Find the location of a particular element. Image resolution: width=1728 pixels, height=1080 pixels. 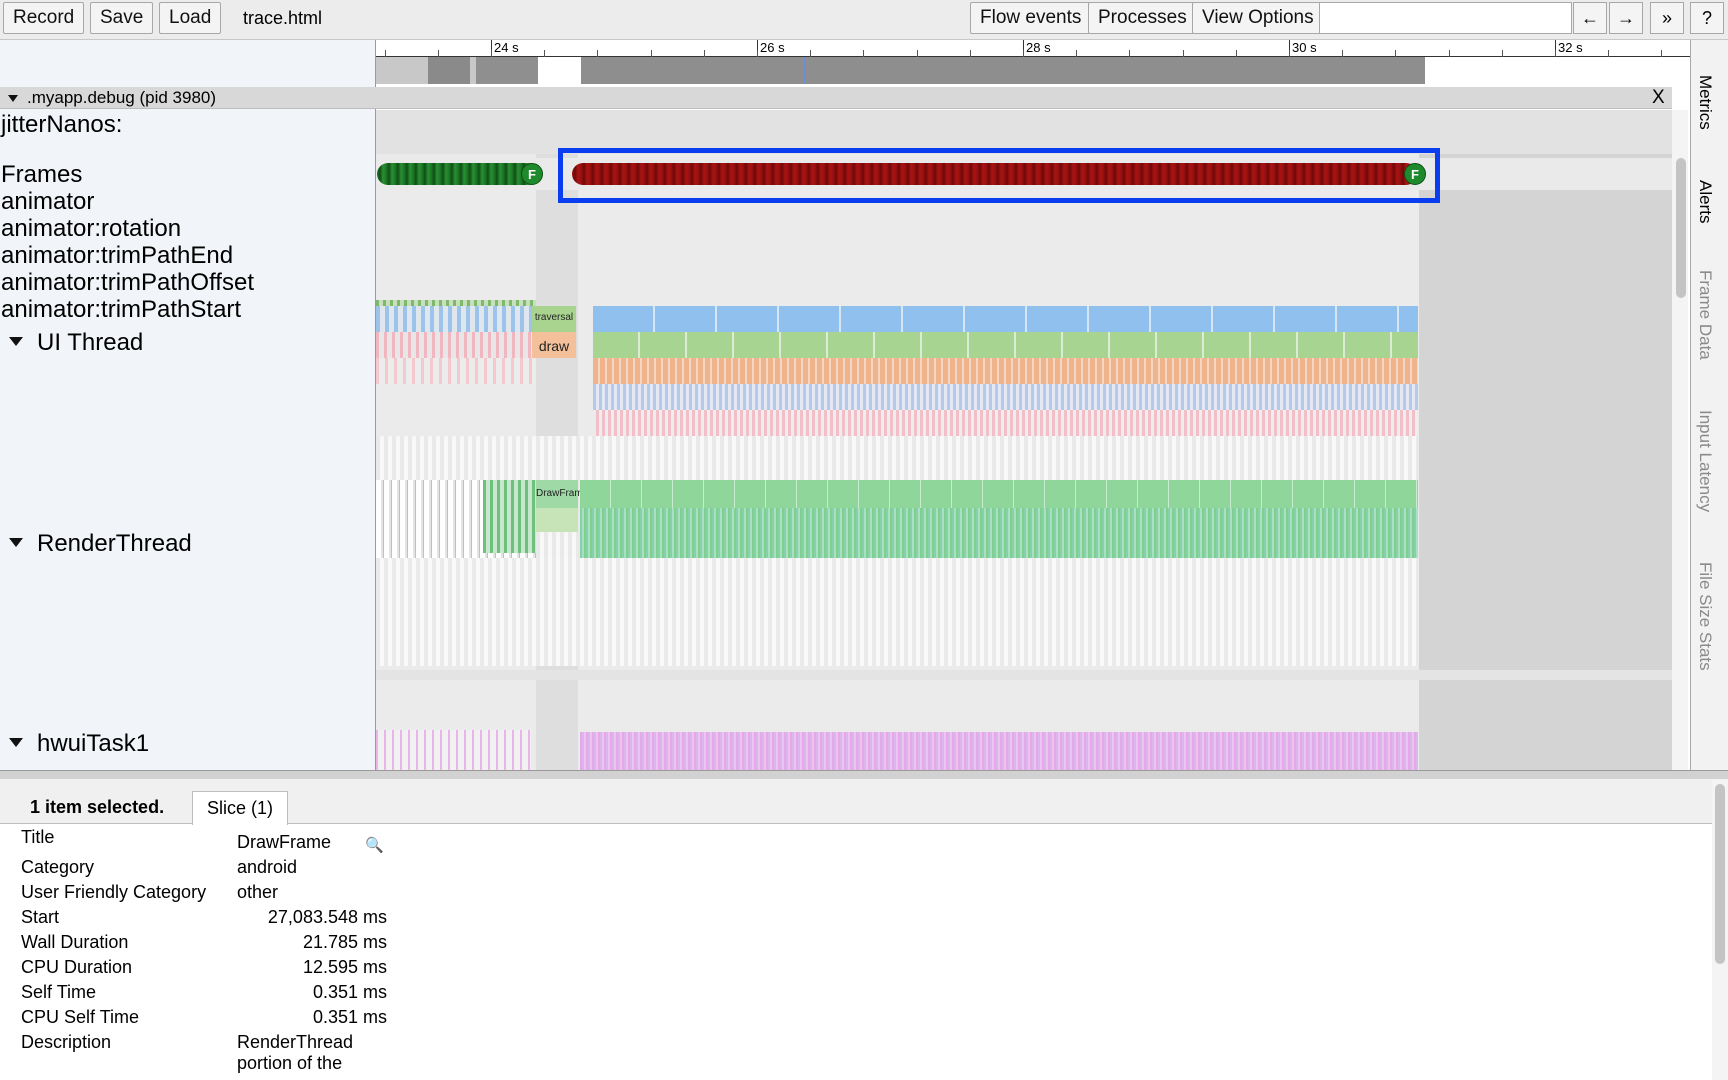

property-key: Start is located at coordinates (40, 917).